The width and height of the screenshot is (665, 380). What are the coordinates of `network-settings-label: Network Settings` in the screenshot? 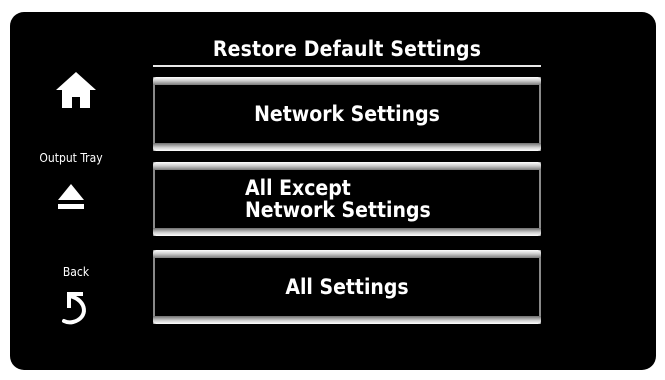 It's located at (347, 114).